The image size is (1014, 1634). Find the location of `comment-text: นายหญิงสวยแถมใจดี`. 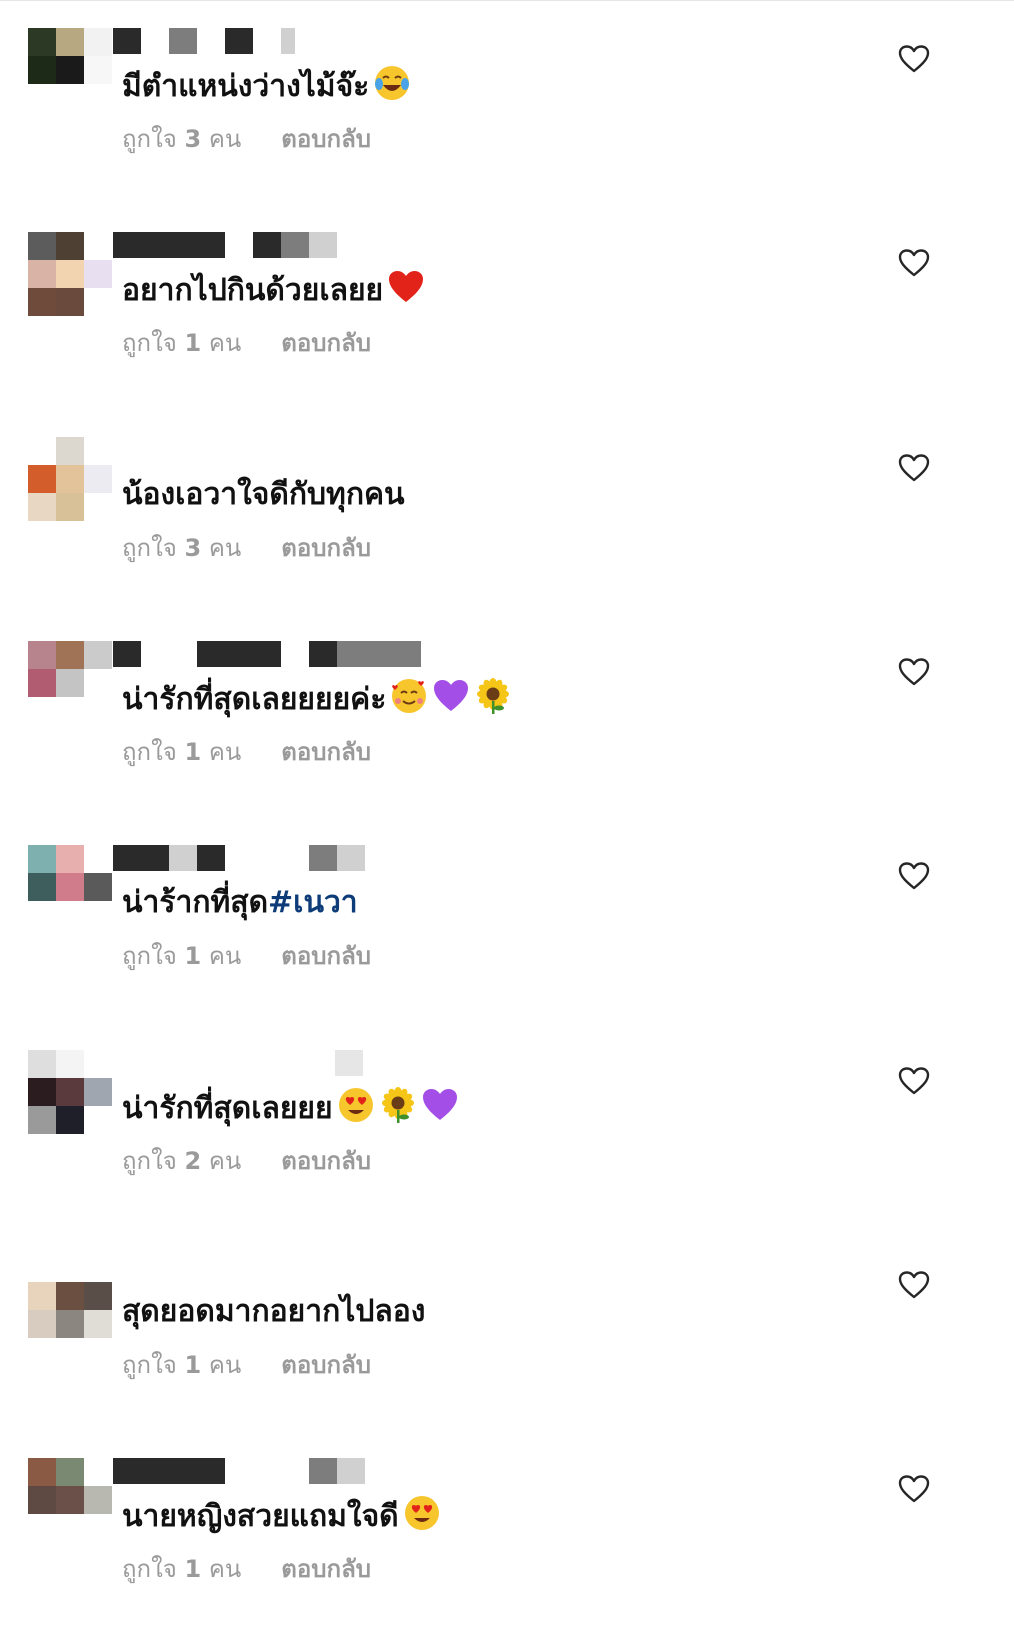

comment-text: นายหญิงสวยแถมใจดี is located at coordinates (281, 1516).